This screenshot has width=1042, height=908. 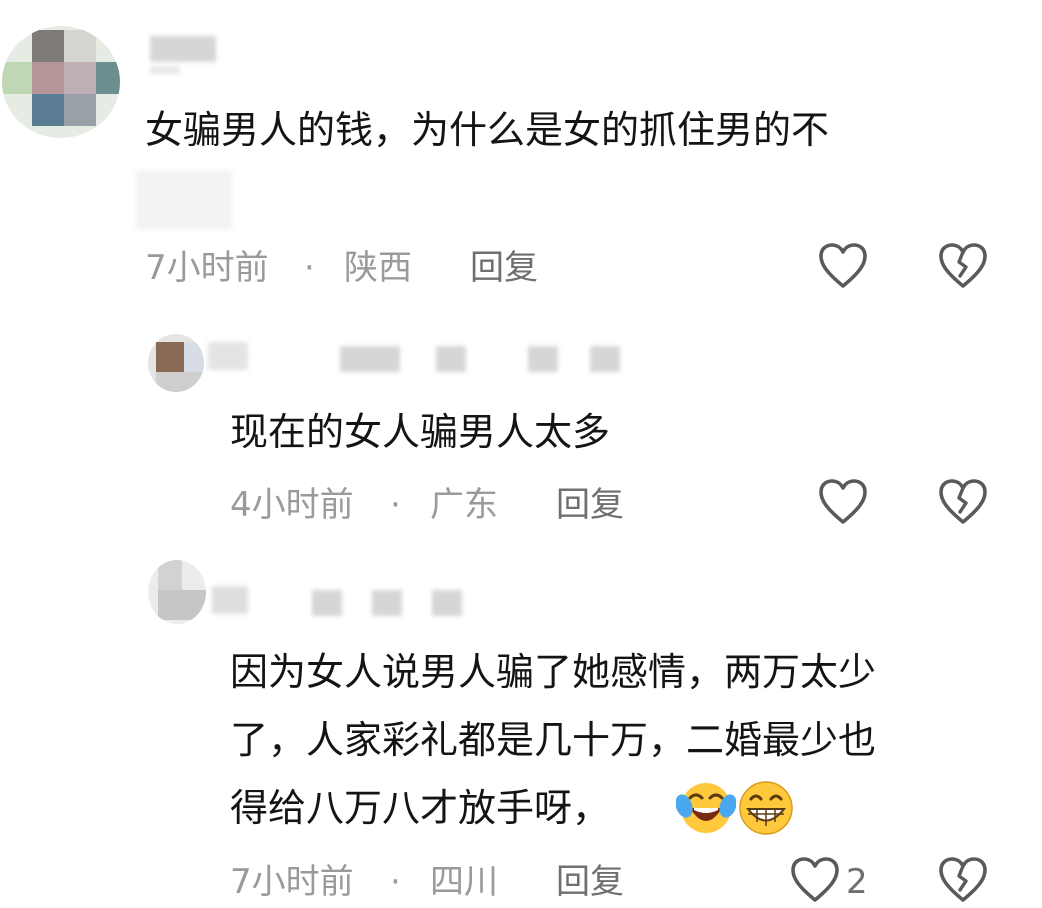 What do you see at coordinates (378, 268) in the screenshot?
I see `comment-location: 陕西` at bounding box center [378, 268].